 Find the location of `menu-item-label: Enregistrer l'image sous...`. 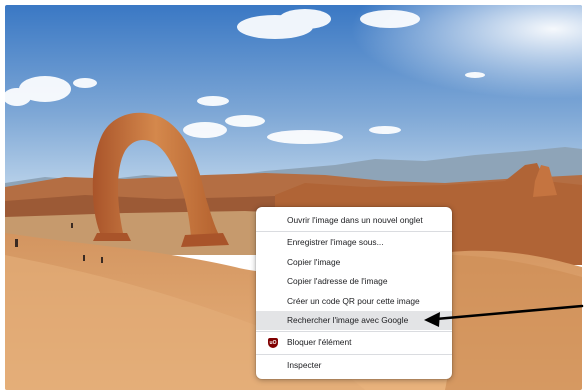

menu-item-label: Enregistrer l'image sous... is located at coordinates (335, 242).